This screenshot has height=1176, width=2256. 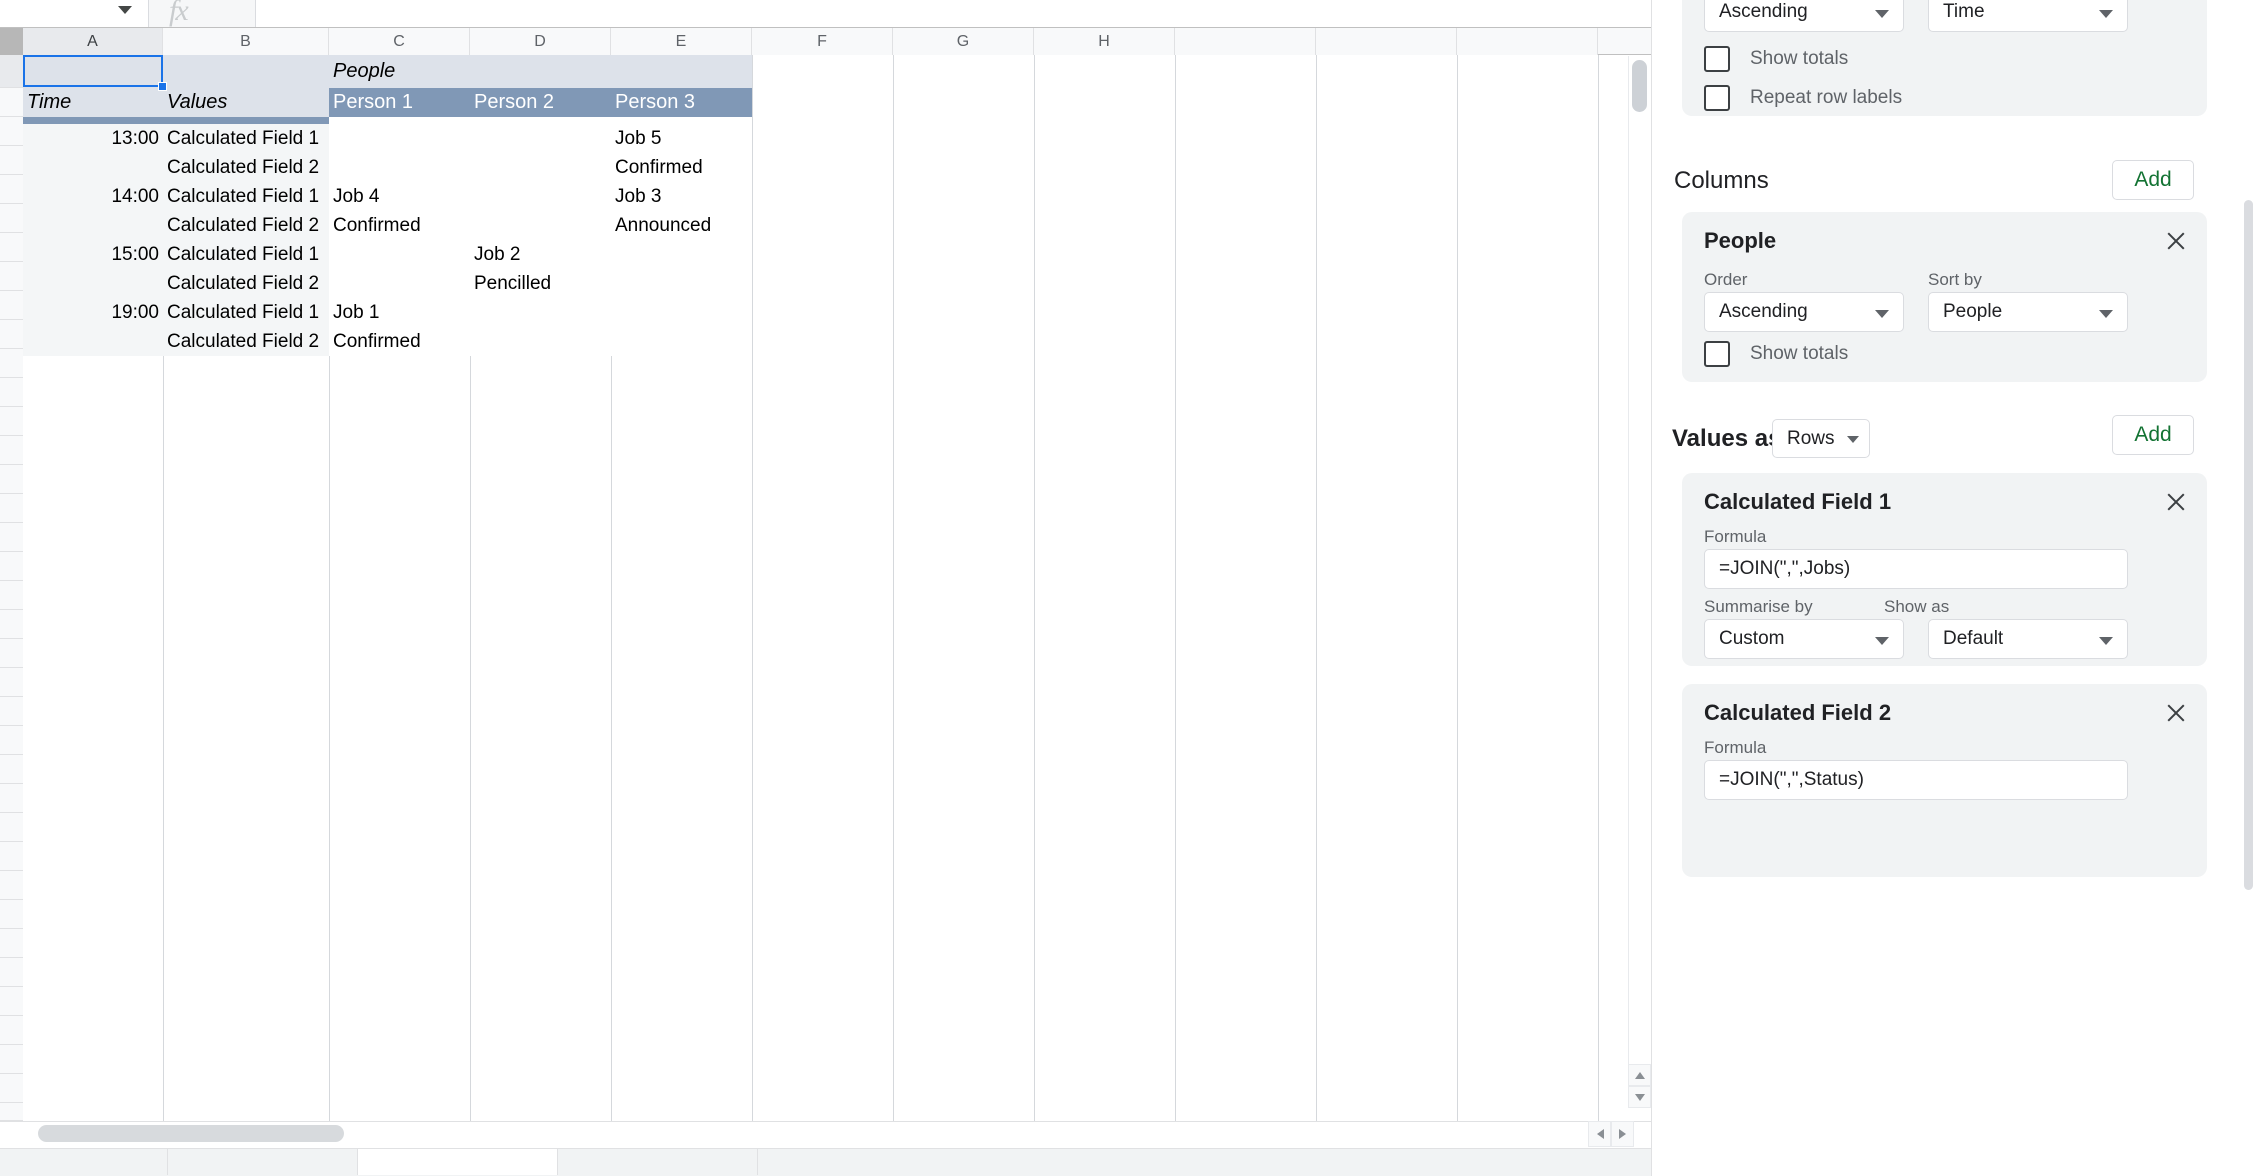 I want to click on pivot-cell-field-r8: Calculated Field 2, so click(x=246, y=341).